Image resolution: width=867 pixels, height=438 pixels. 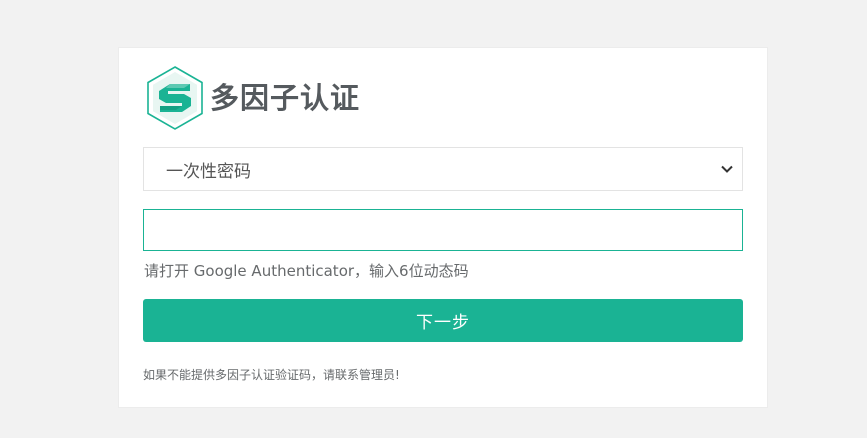 I want to click on header: 多因子认证, so click(x=253, y=98).